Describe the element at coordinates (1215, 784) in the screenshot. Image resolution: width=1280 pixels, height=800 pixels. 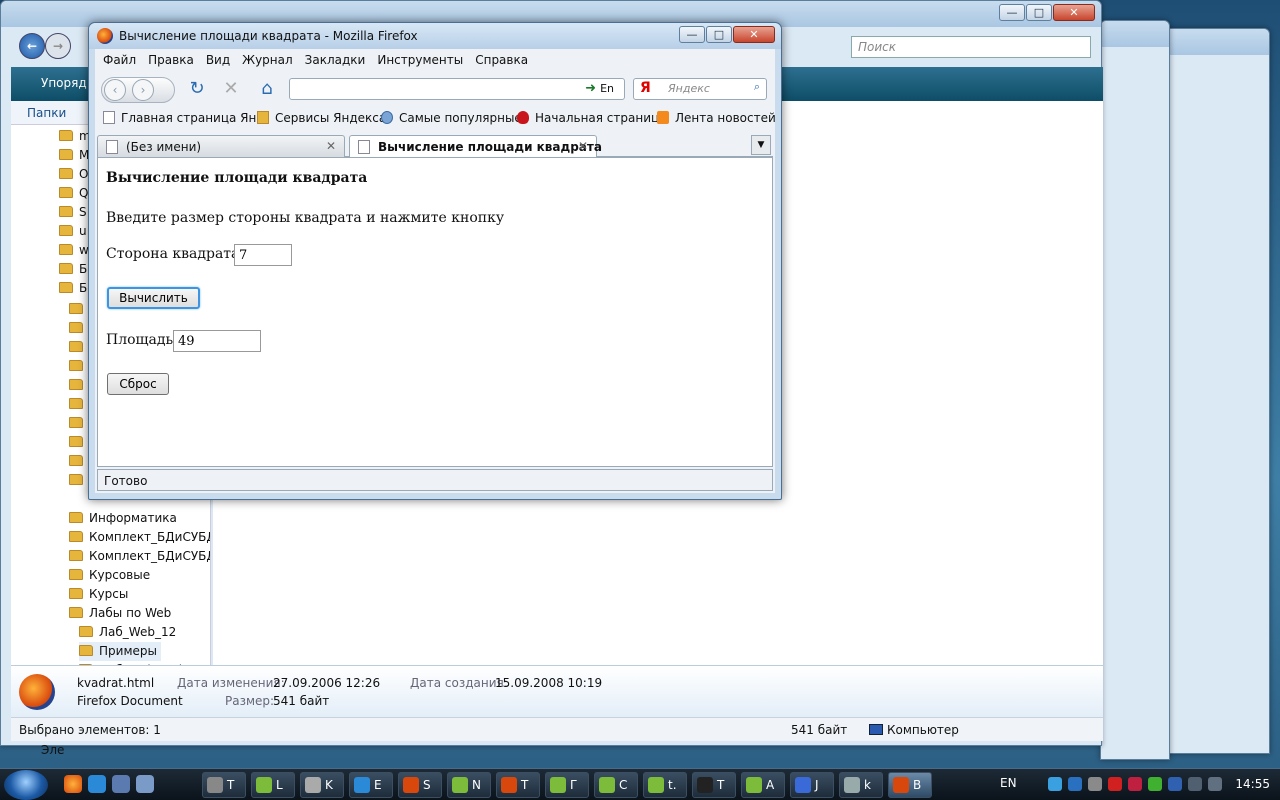
I see `volume-icon` at that location.